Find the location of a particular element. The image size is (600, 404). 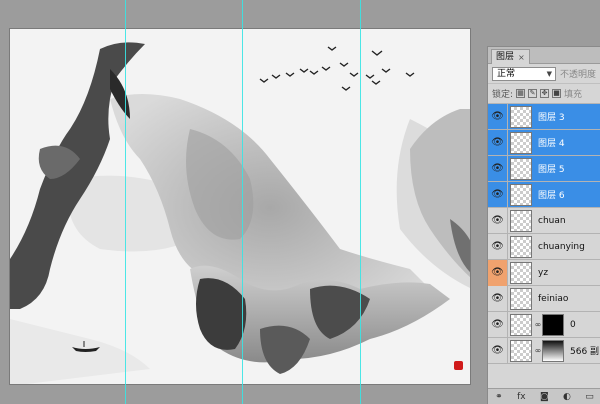

layer-name: yz is located at coordinates (543, 272).